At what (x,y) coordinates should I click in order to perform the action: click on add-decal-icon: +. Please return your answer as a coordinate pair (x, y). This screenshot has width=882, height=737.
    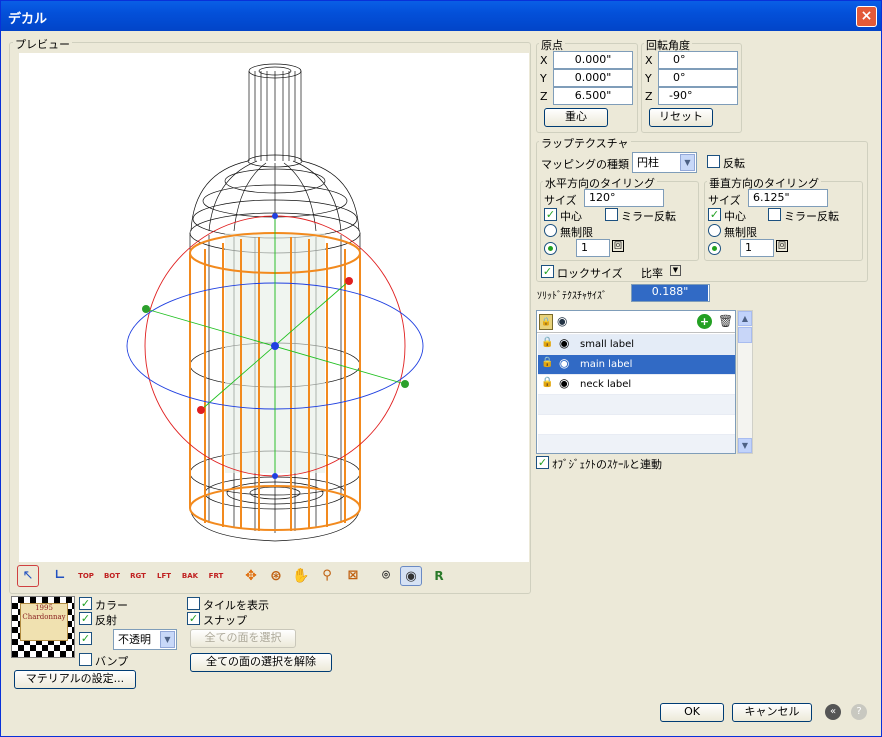
    Looking at the image, I should click on (704, 321).